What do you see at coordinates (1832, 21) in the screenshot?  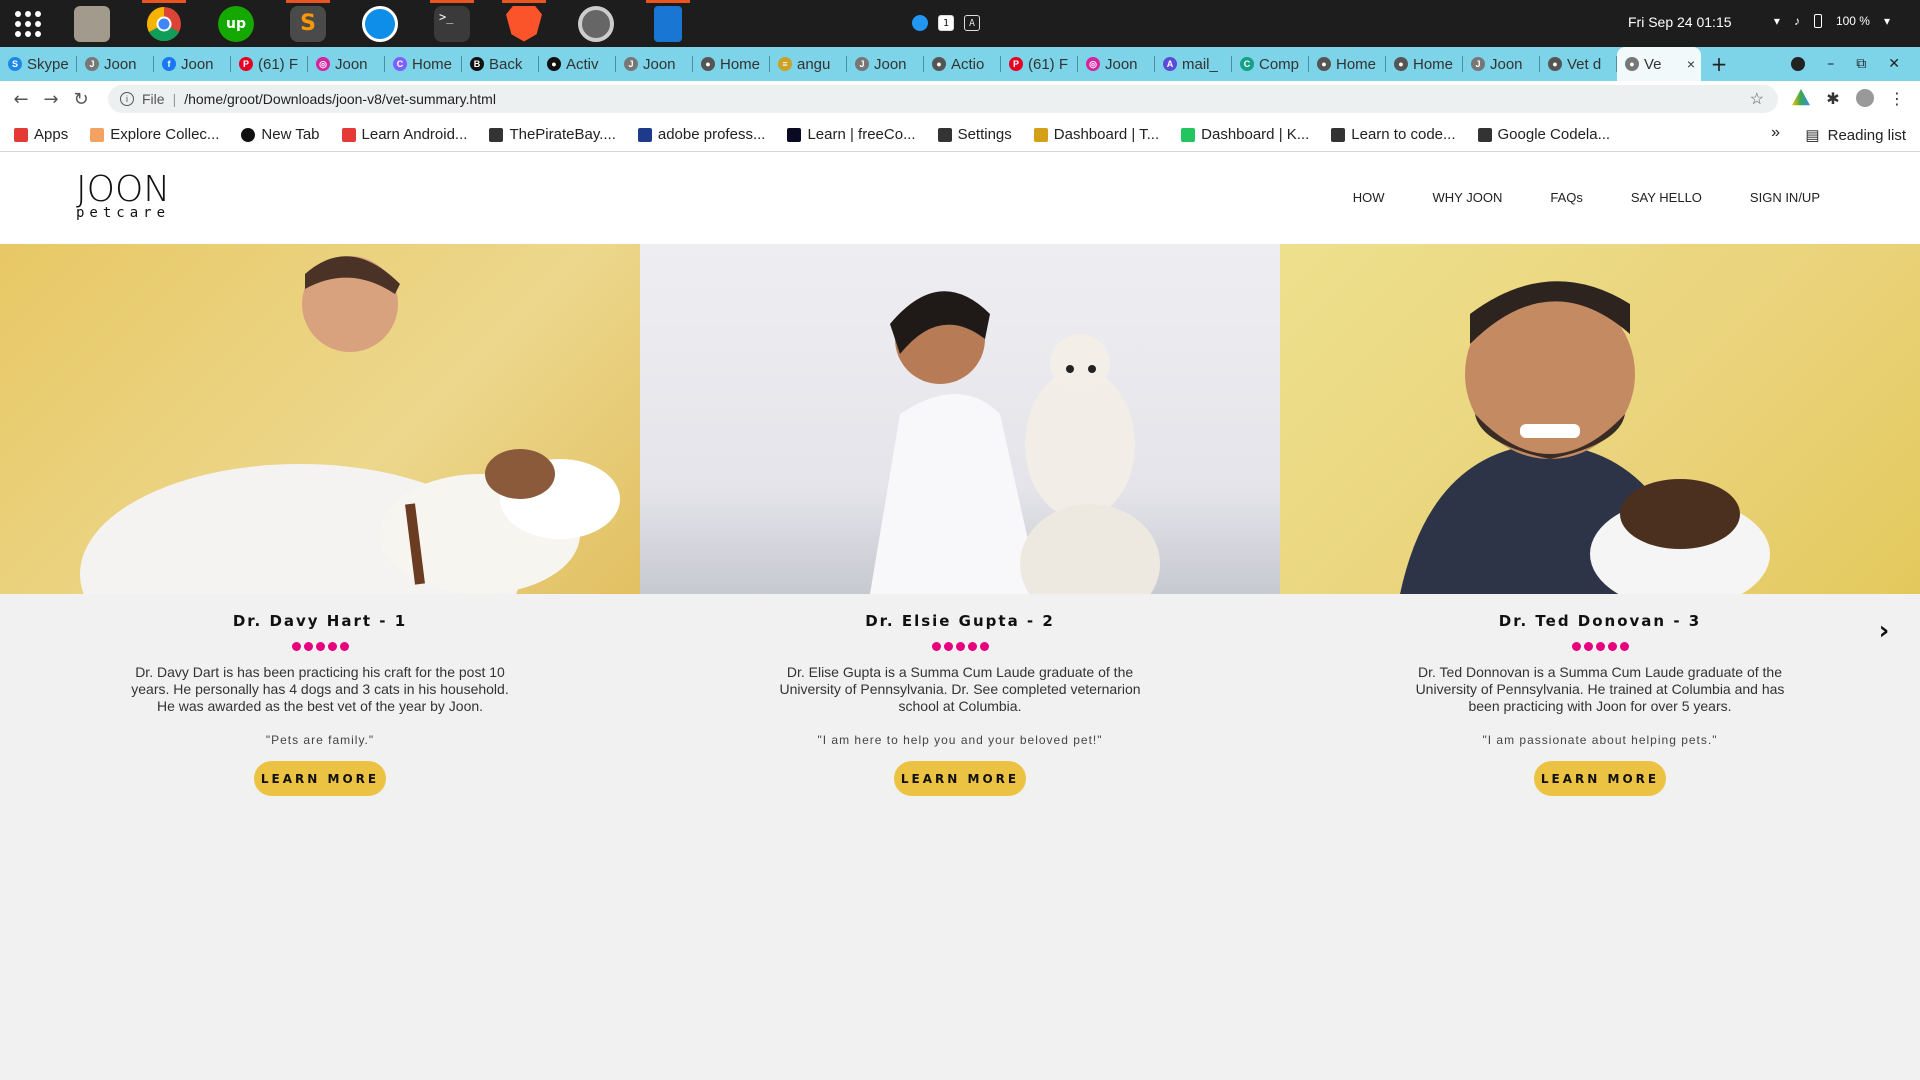 I see `system-menu: ▾ ♪ 100 % ▾` at bounding box center [1832, 21].